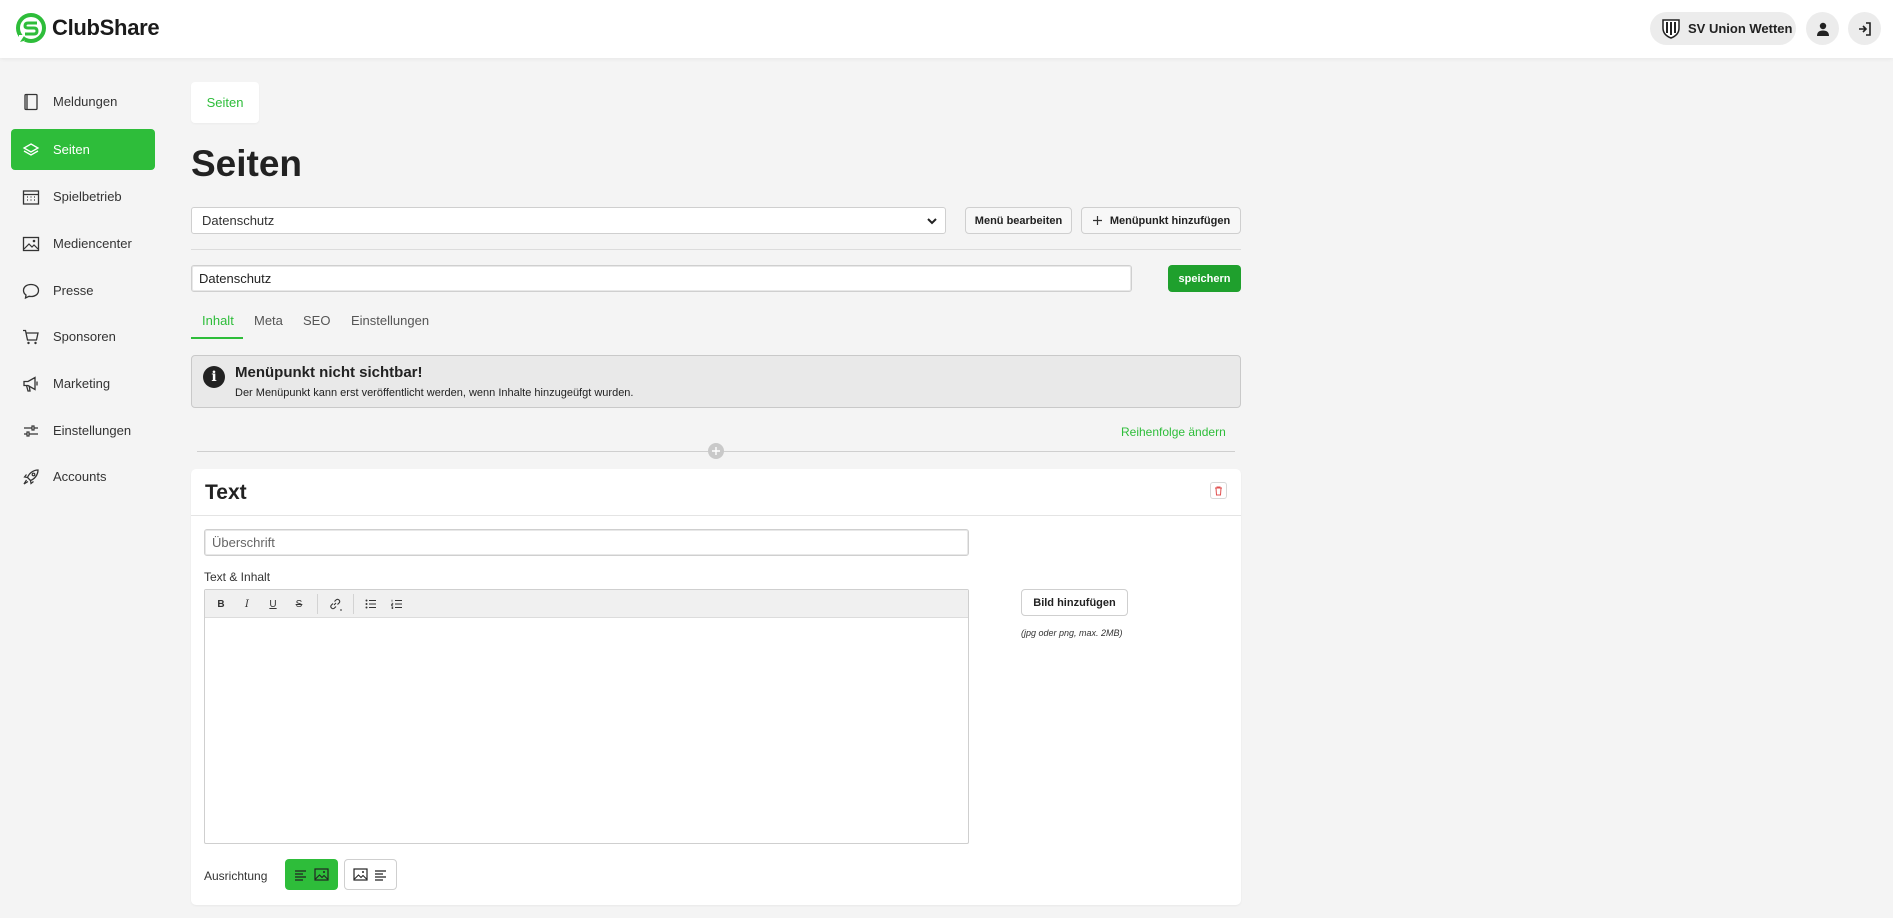 Image resolution: width=1893 pixels, height=918 pixels. Describe the element at coordinates (1671, 28) in the screenshot. I see `club-crest-icon` at that location.